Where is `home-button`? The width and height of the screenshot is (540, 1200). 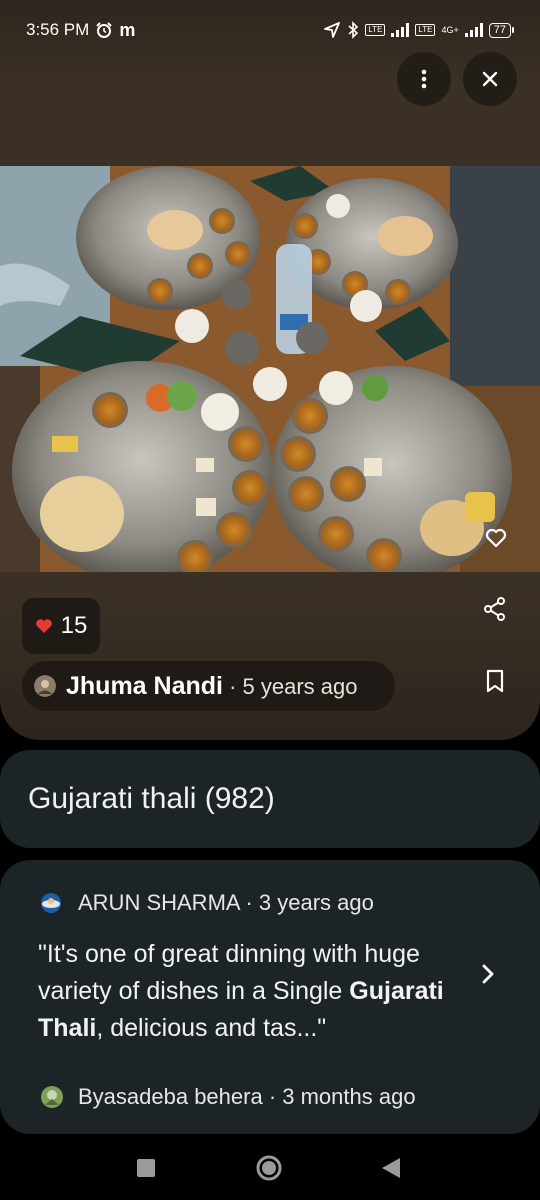 home-button is located at coordinates (269, 1168).